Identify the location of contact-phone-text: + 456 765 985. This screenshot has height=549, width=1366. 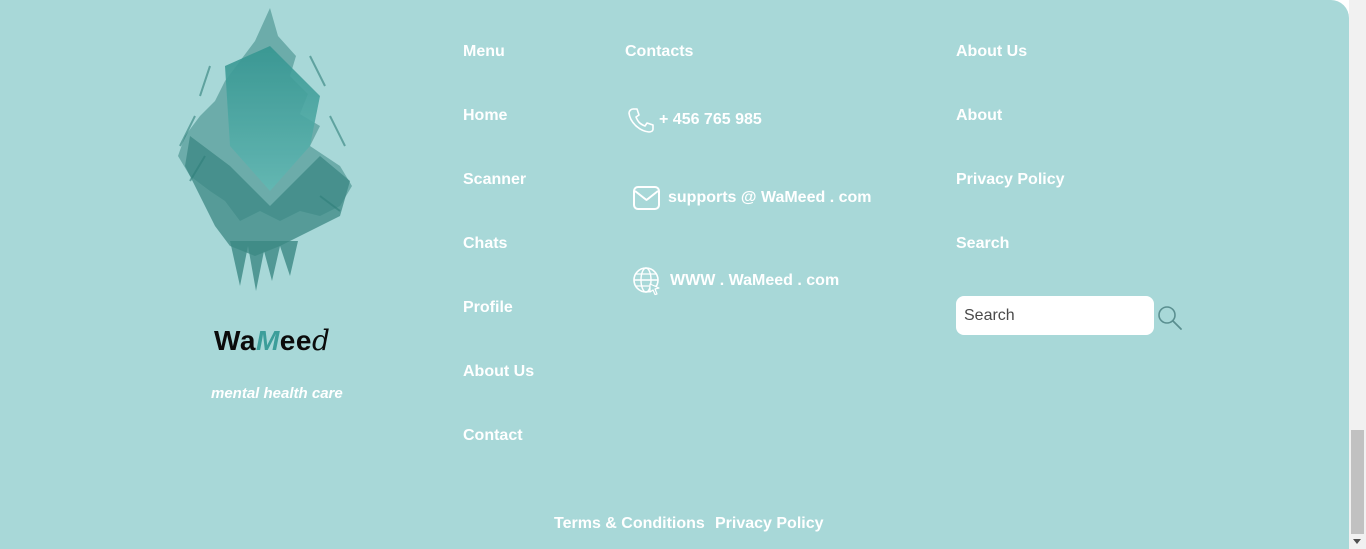
(710, 119).